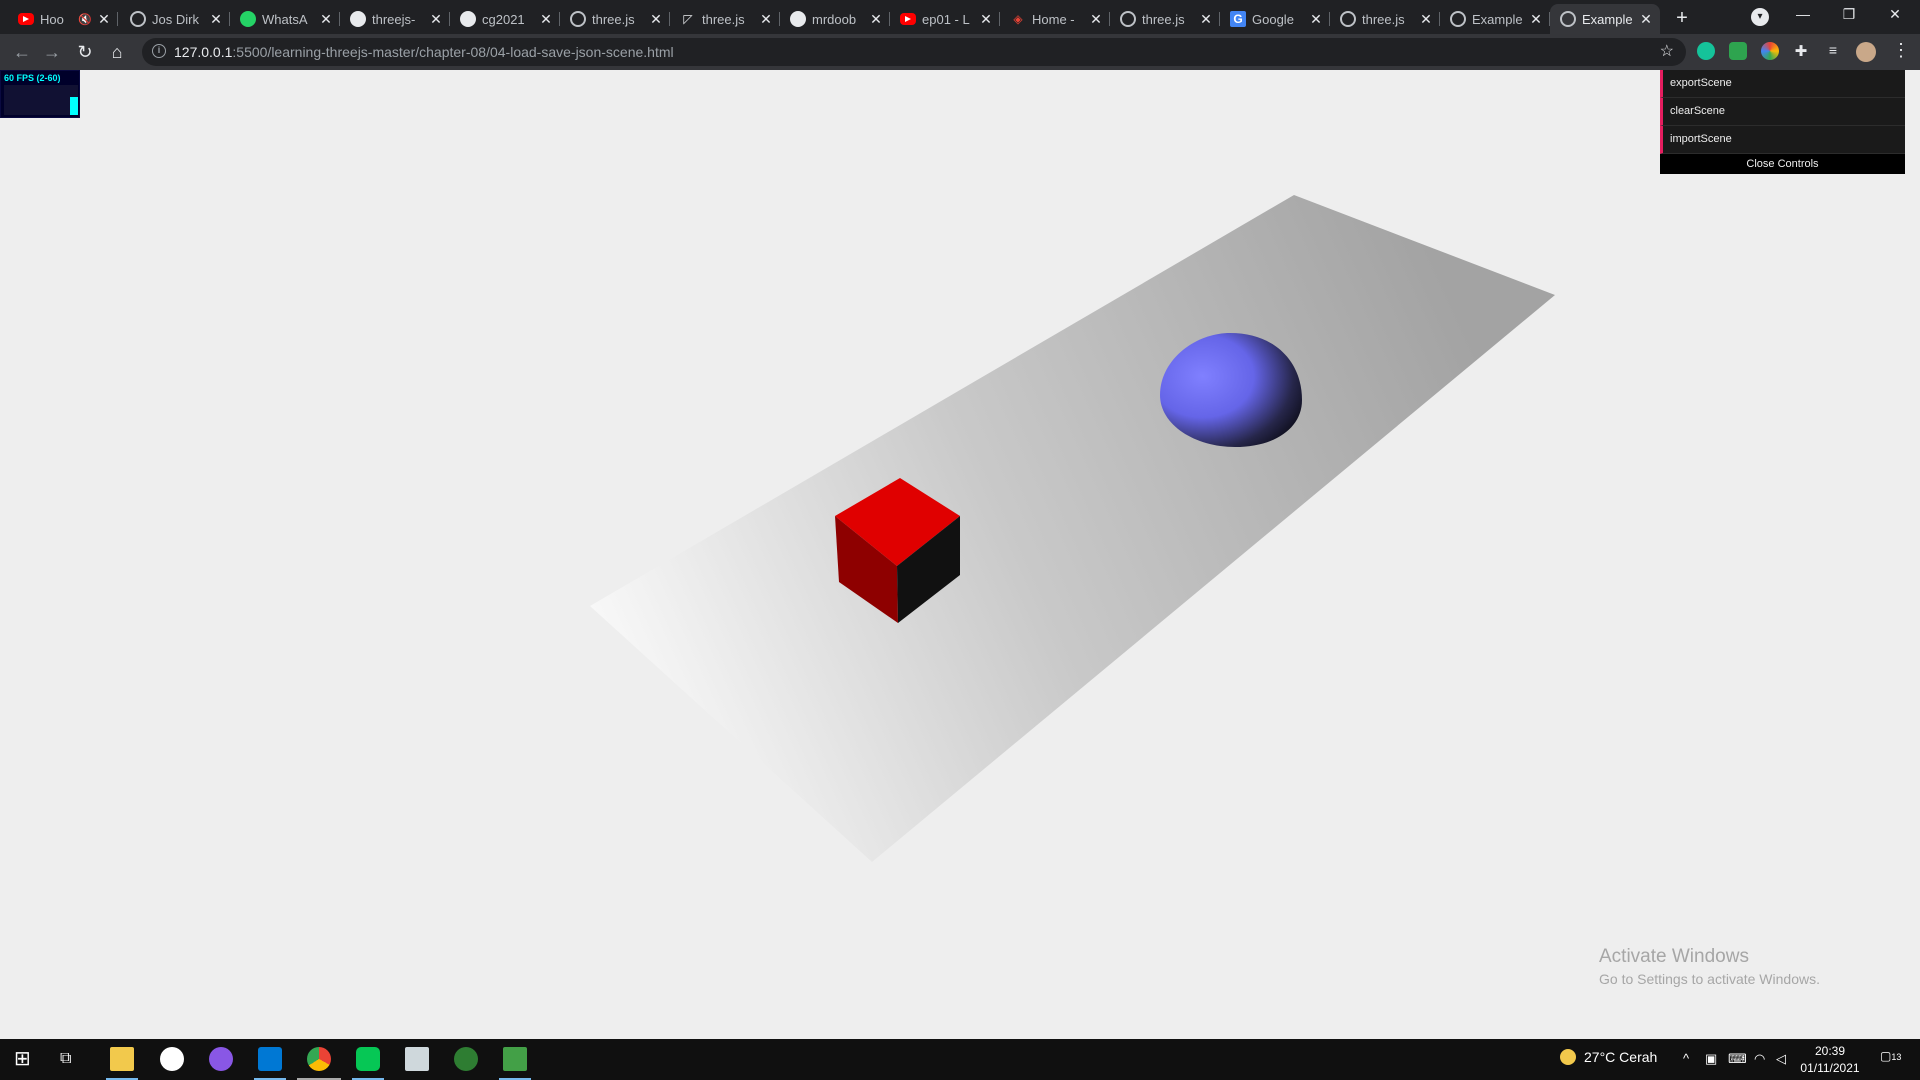 The image size is (1920, 1080). Describe the element at coordinates (1608, 1057) in the screenshot. I see `weather-widget: 27°C Cerah` at that location.